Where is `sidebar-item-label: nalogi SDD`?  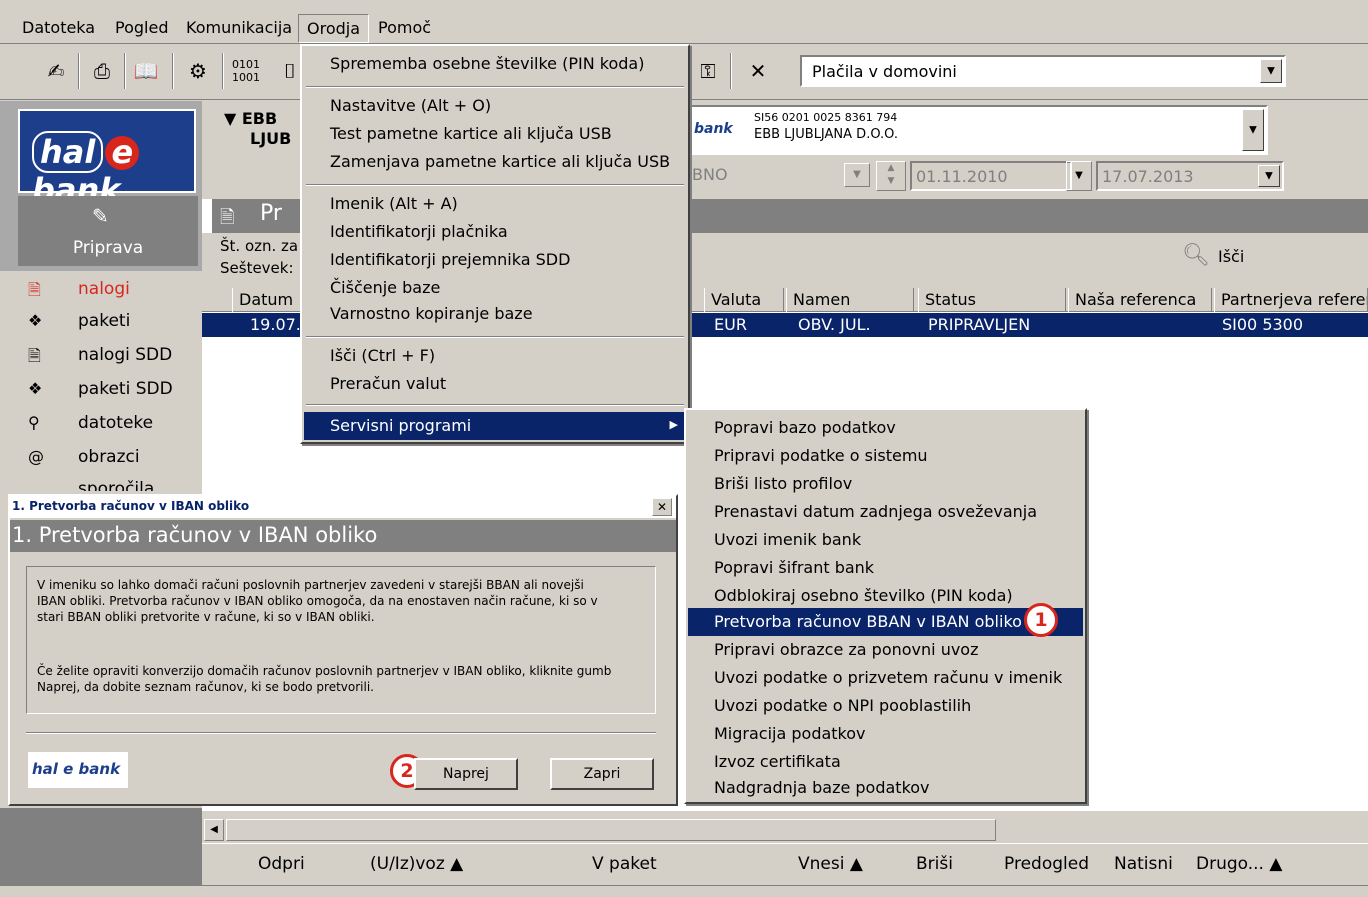
sidebar-item-label: nalogi SDD is located at coordinates (125, 355).